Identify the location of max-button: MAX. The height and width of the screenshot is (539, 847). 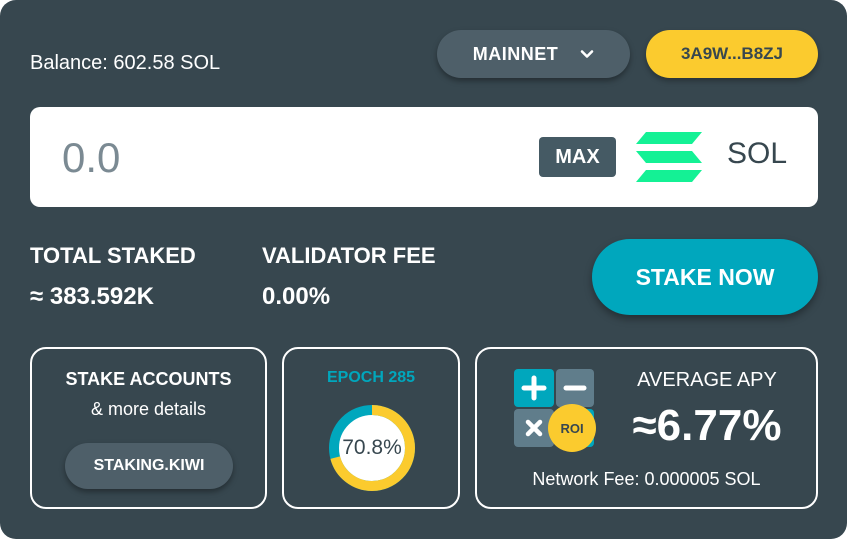
(577, 157).